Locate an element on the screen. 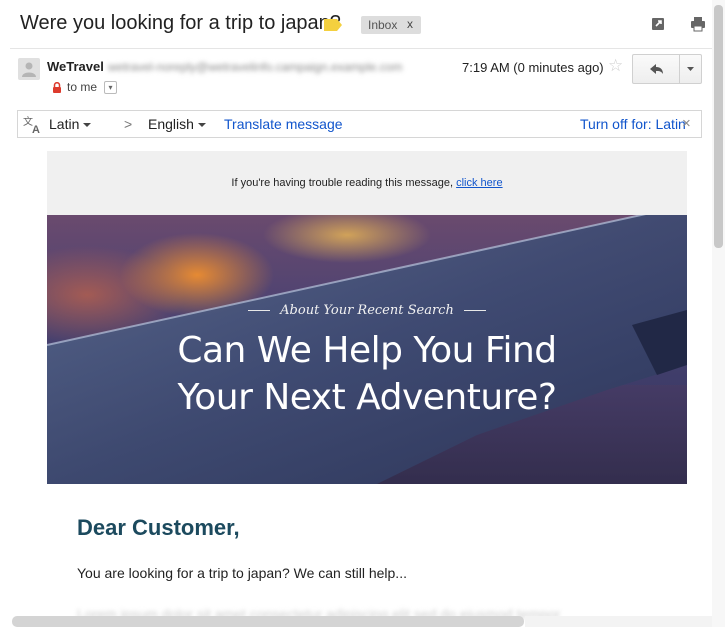 Image resolution: width=725 pixels, height=627 pixels. print-icon is located at coordinates (698, 24).